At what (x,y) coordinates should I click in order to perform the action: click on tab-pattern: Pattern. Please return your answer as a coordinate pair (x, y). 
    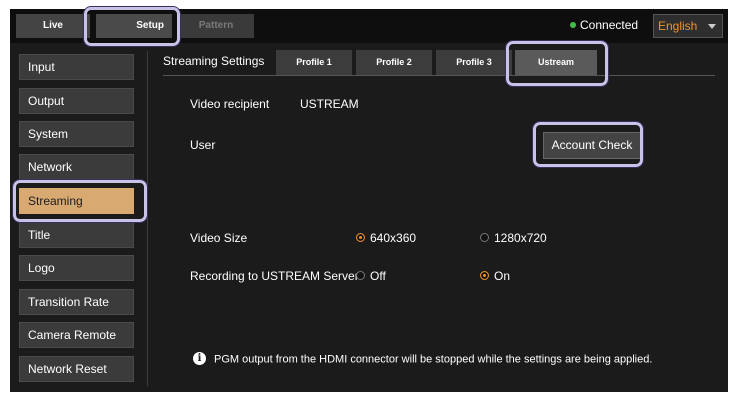
    Looking at the image, I should click on (216, 26).